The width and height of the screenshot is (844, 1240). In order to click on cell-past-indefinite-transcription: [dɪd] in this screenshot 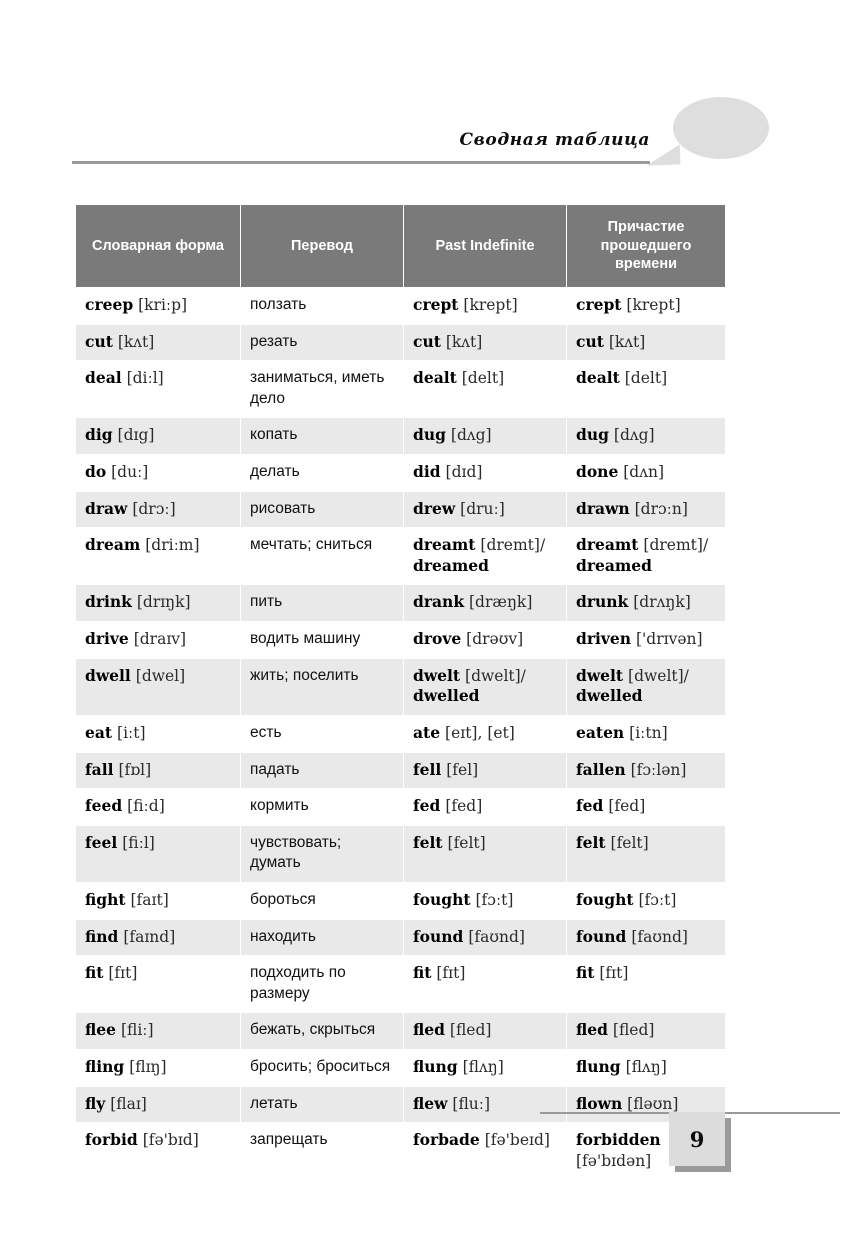, I will do `click(464, 472)`.